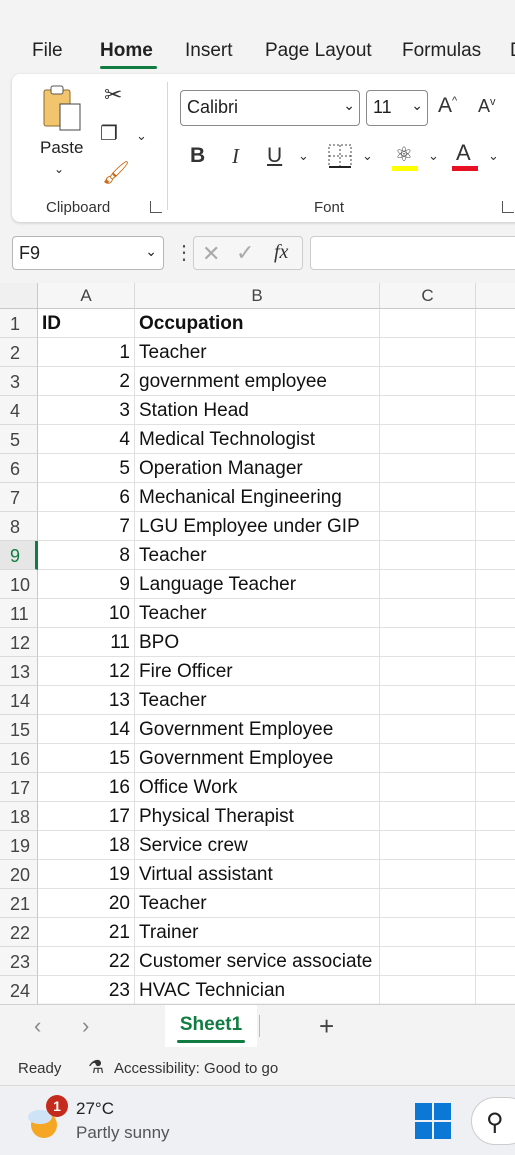 Image resolution: width=515 pixels, height=1155 pixels. Describe the element at coordinates (61, 134) in the screenshot. I see `paste-button: Paste ⌄` at that location.